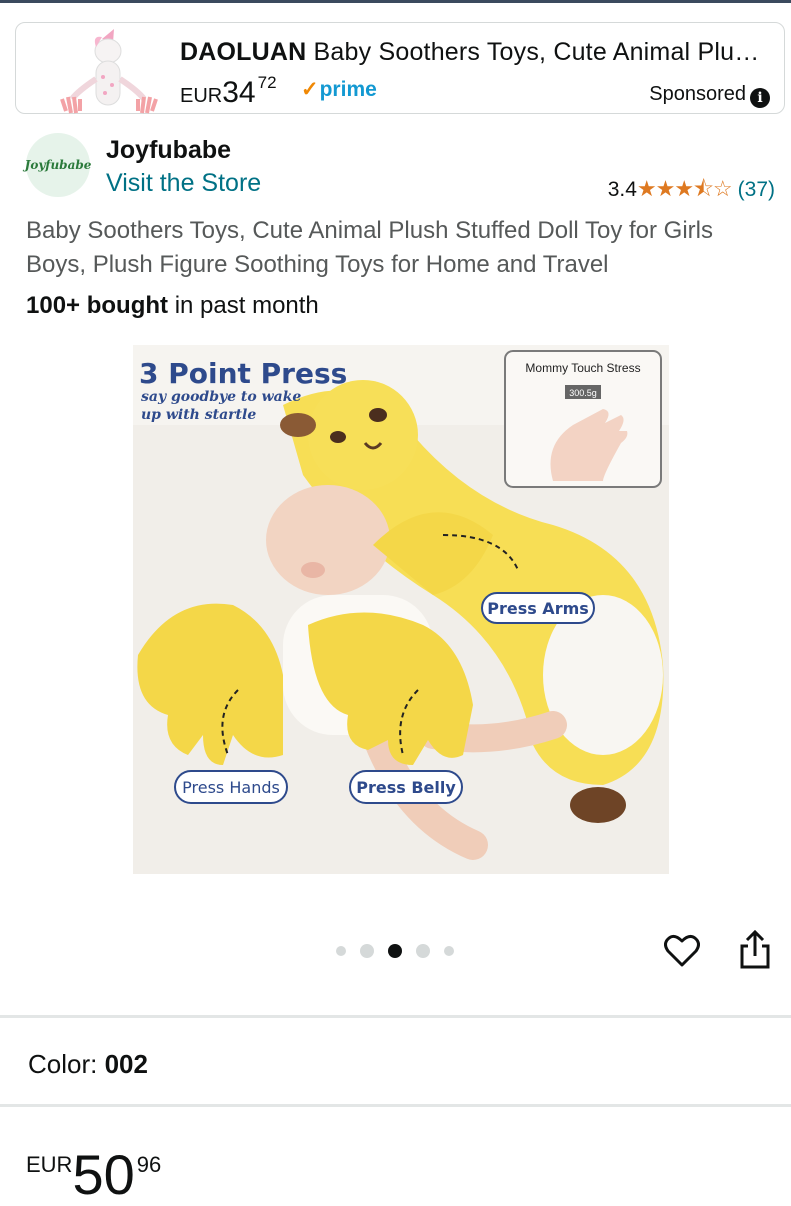  I want to click on label-press-hands: Press Hands, so click(231, 787).